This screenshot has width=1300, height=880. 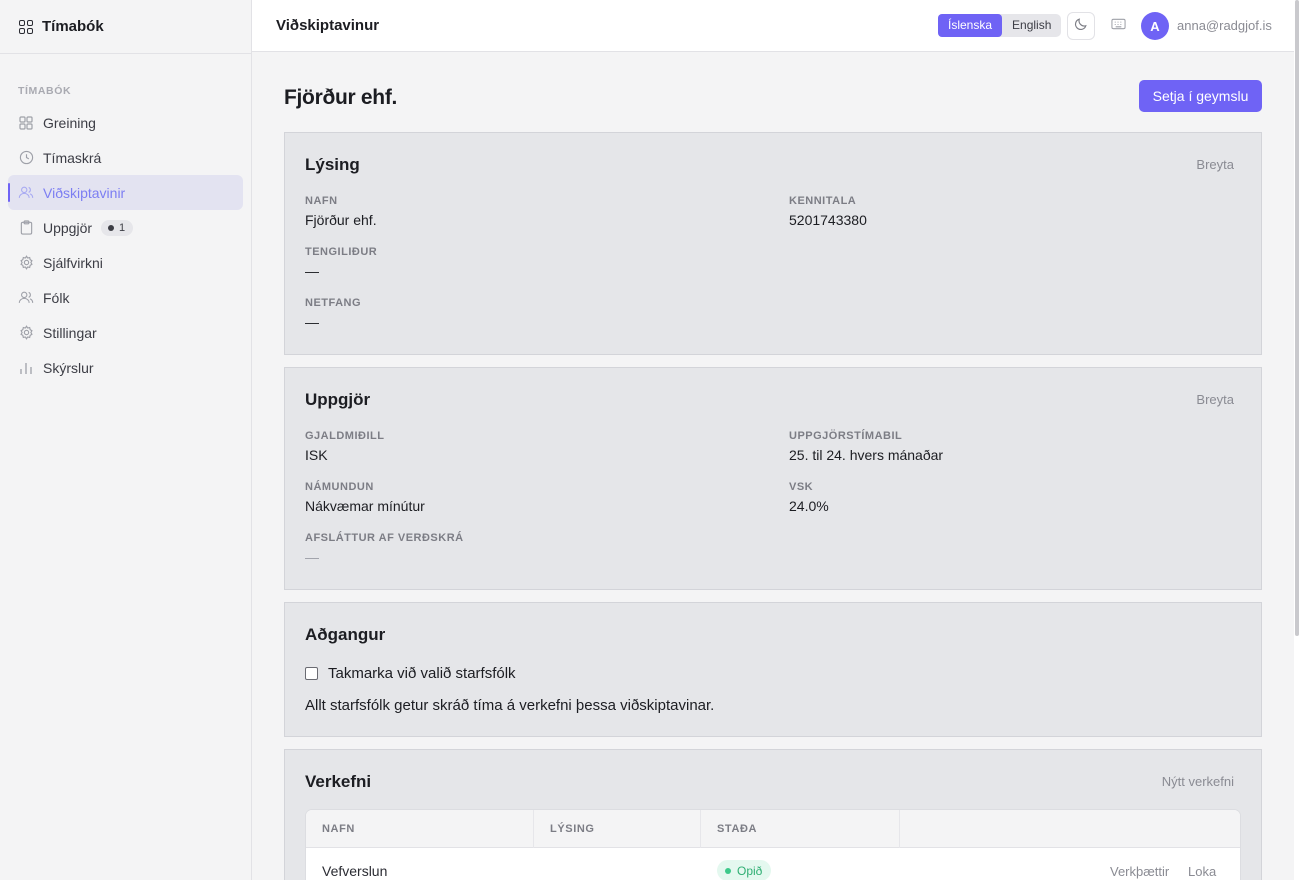 I want to click on discount-field: AFSLÁTTUR AF VERÐSKRÁ —, so click(x=384, y=548).